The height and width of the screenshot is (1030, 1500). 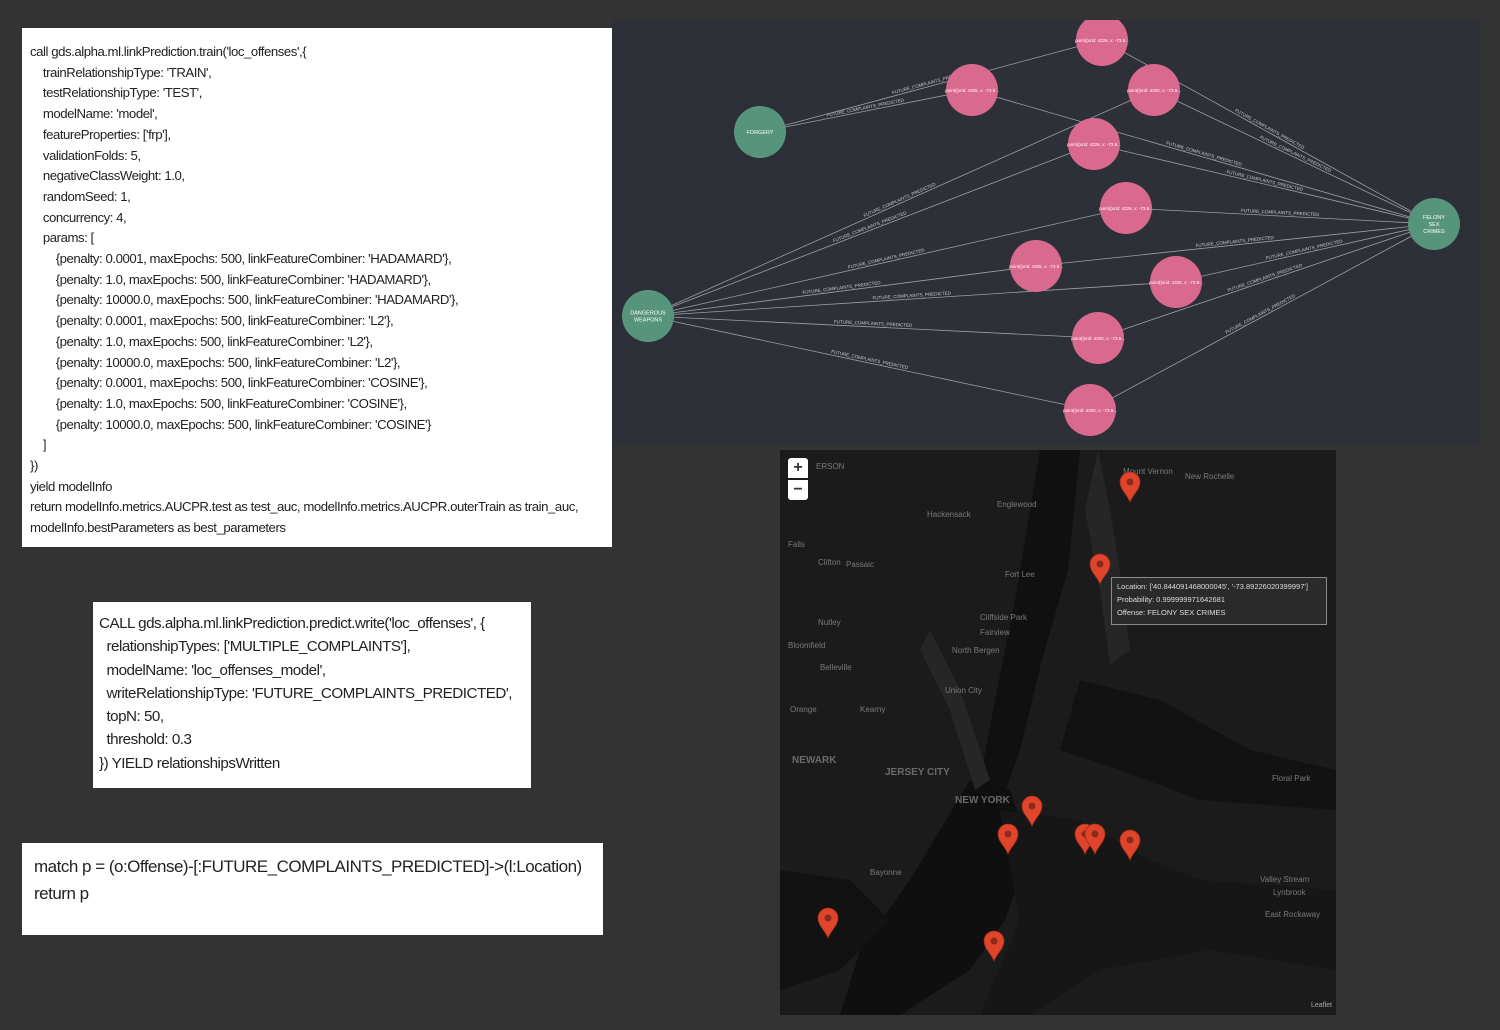 I want to click on tooltip-probability: Probability: 0.999999971642681, so click(x=1171, y=599).